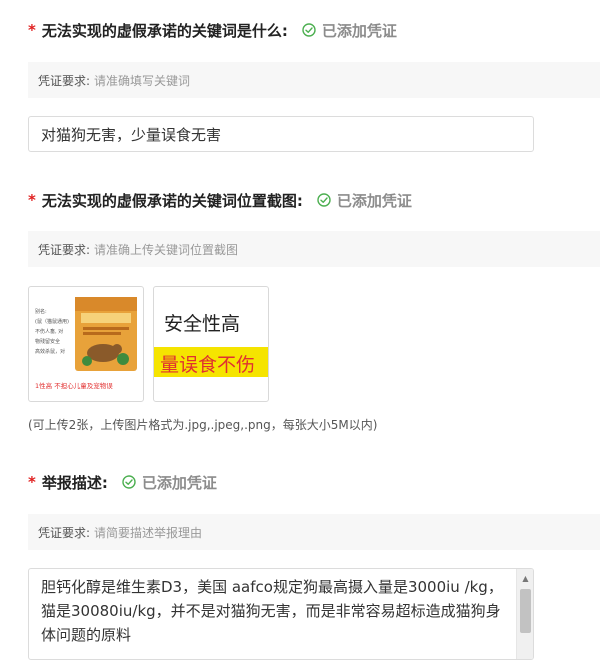 This screenshot has width=600, height=660. Describe the element at coordinates (106, 334) in the screenshot. I see `product-package-image` at that location.